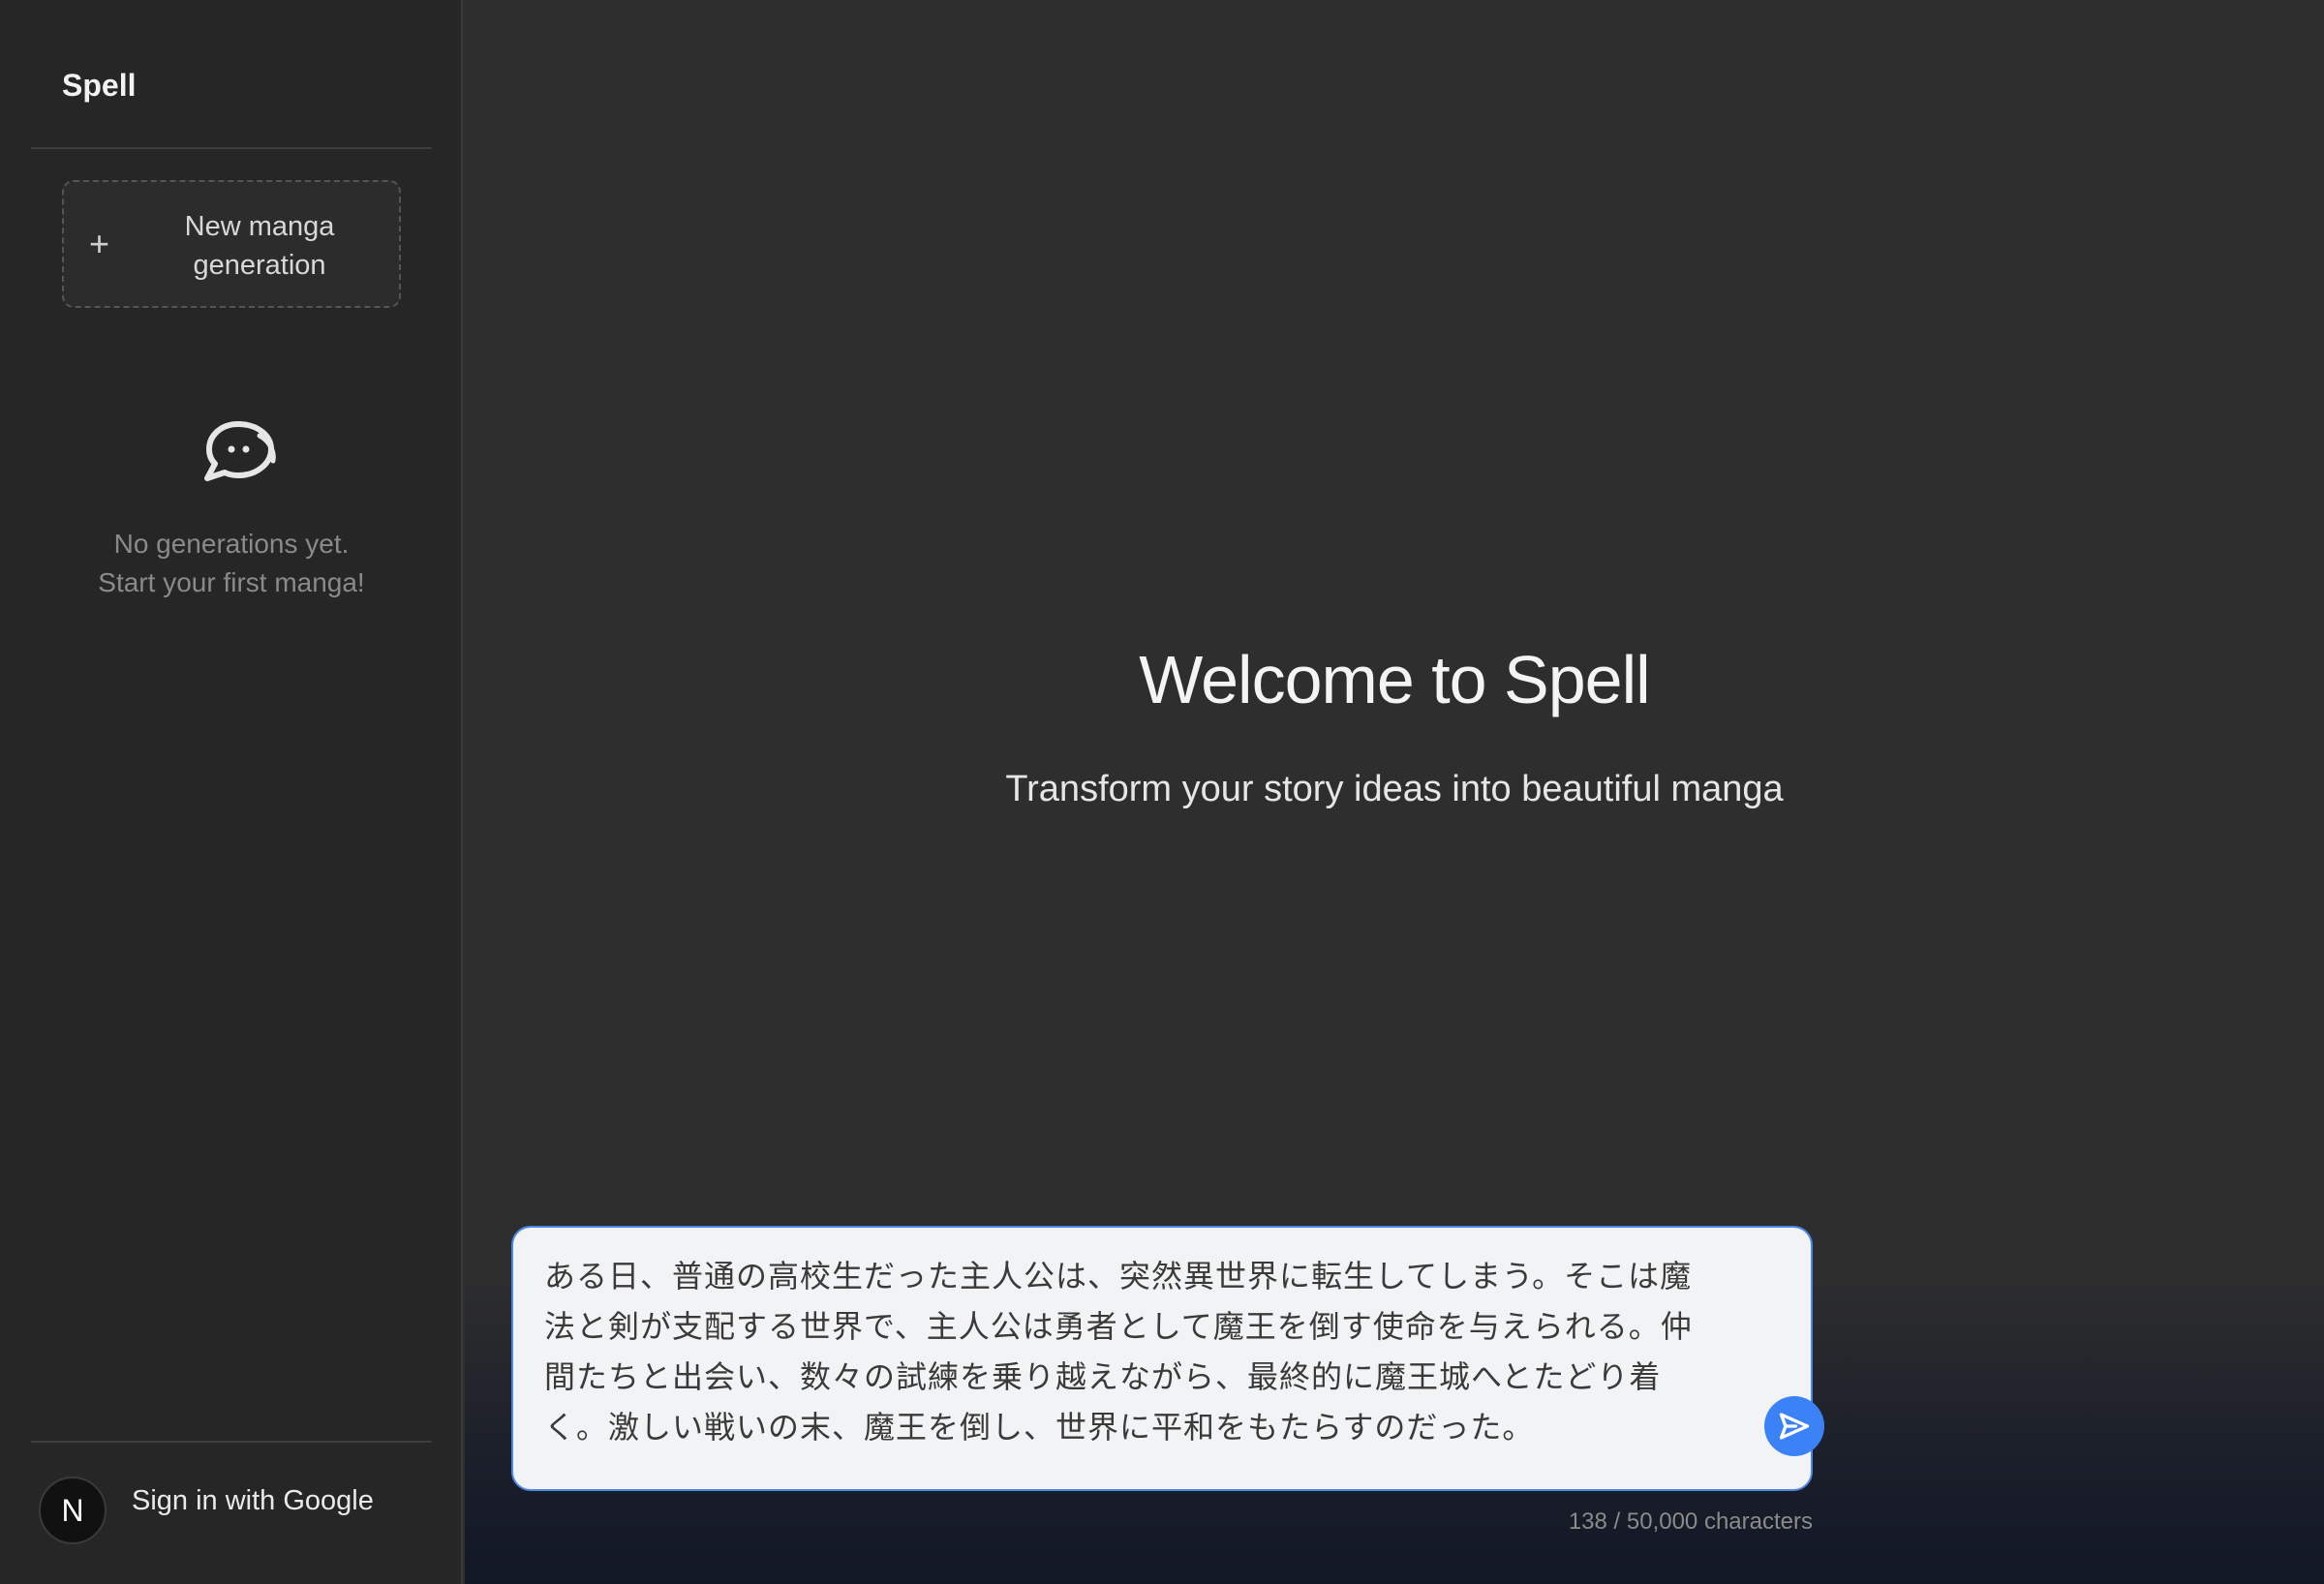 The height and width of the screenshot is (1584, 2324). Describe the element at coordinates (253, 1500) in the screenshot. I see `sign-in-label: Sign in with Google` at that location.